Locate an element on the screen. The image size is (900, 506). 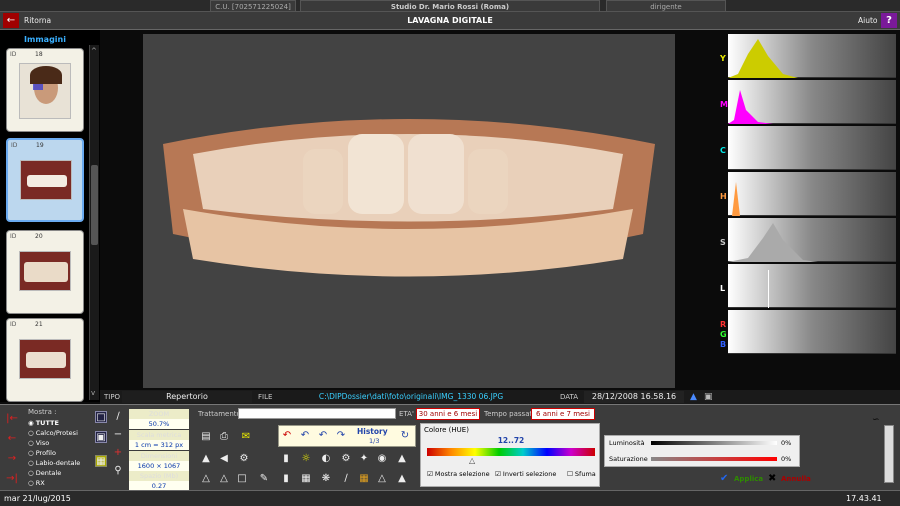
channel-label: Y is located at coordinates (723, 58).